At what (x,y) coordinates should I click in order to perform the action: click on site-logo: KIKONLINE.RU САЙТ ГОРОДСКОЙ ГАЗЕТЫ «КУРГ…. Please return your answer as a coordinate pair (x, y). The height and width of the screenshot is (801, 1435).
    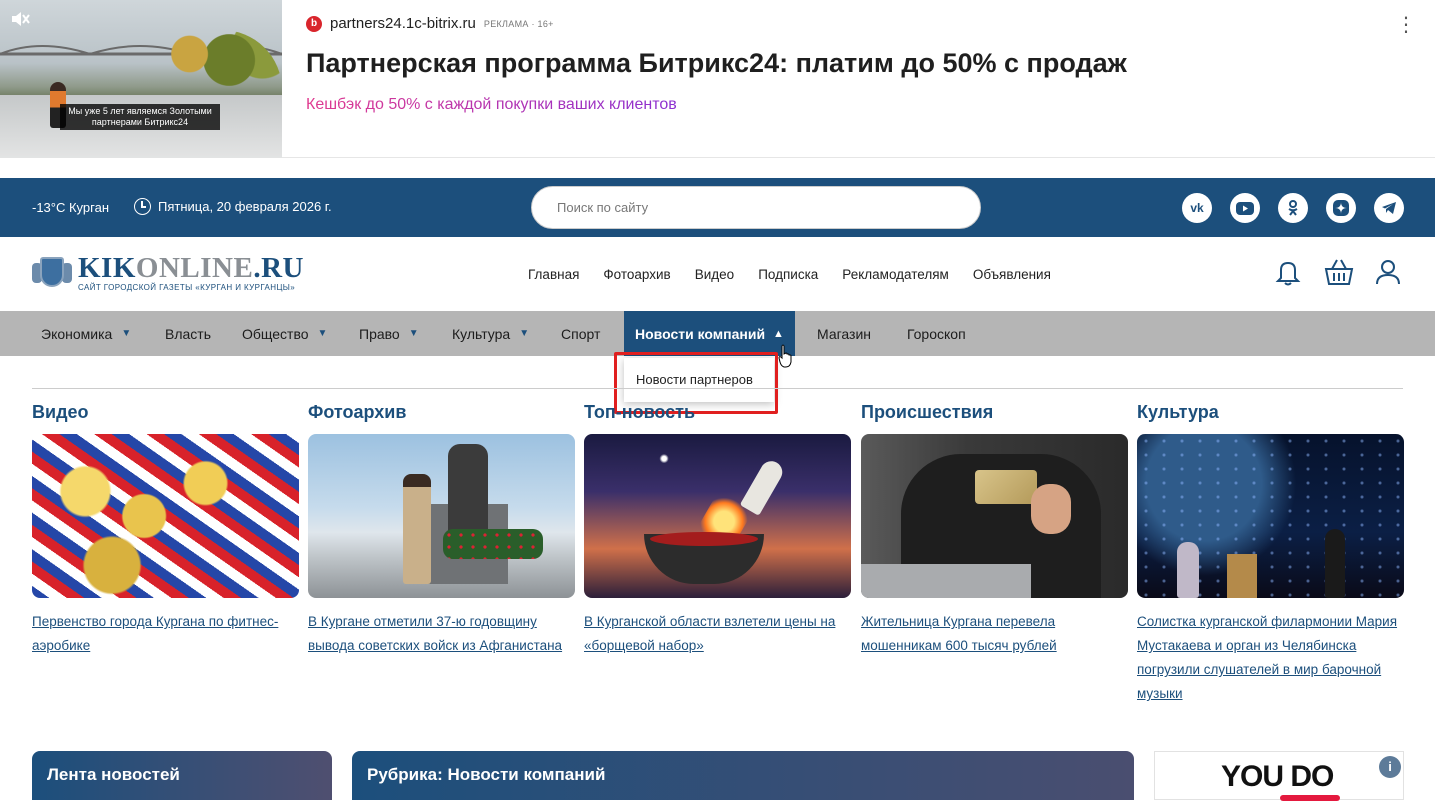
    Looking at the image, I should click on (168, 273).